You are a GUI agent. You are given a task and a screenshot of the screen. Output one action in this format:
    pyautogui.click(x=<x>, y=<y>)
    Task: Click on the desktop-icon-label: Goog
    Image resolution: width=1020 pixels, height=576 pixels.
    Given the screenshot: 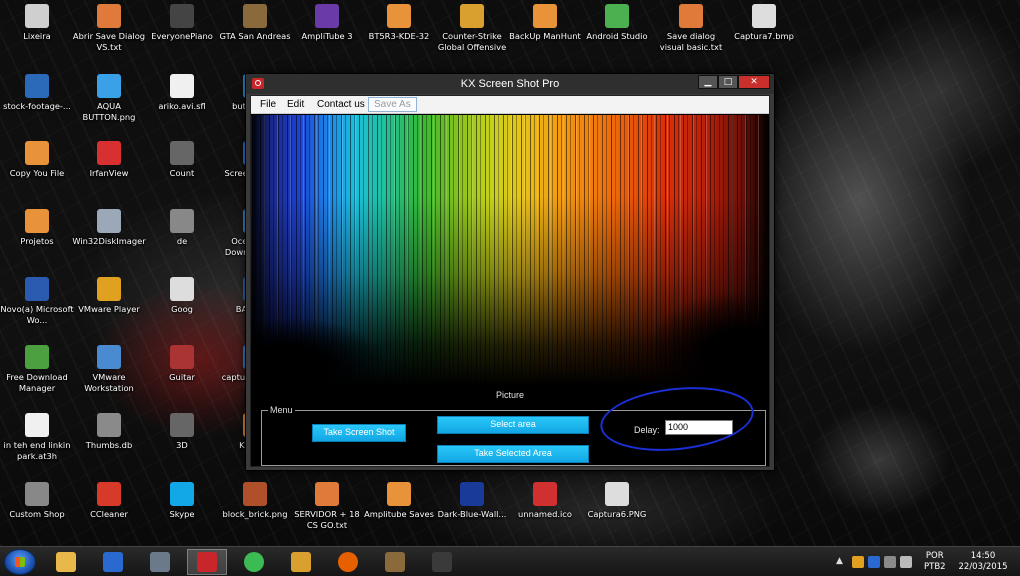 What is the action you would take?
    pyautogui.click(x=182, y=309)
    